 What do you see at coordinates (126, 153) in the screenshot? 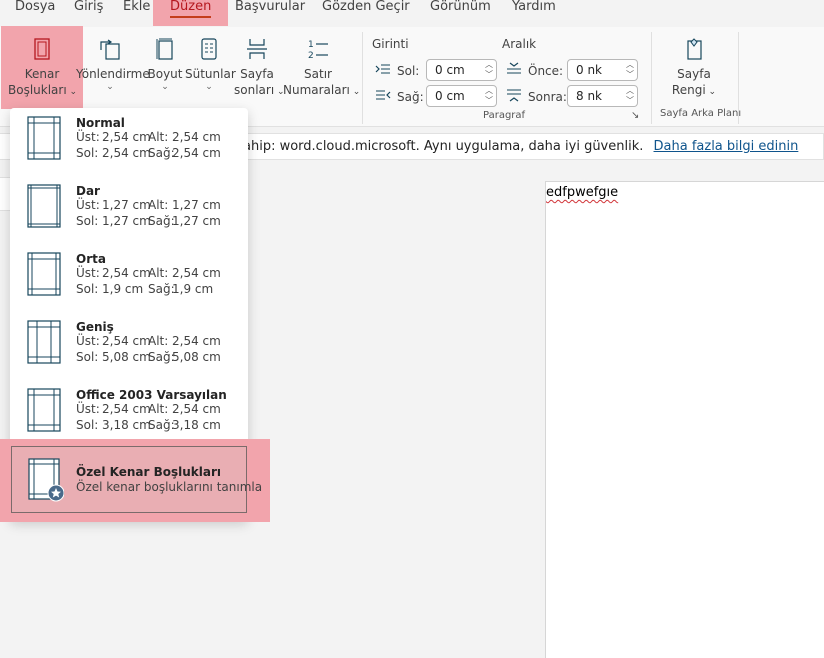
I see `left-value: 2,54 cm` at bounding box center [126, 153].